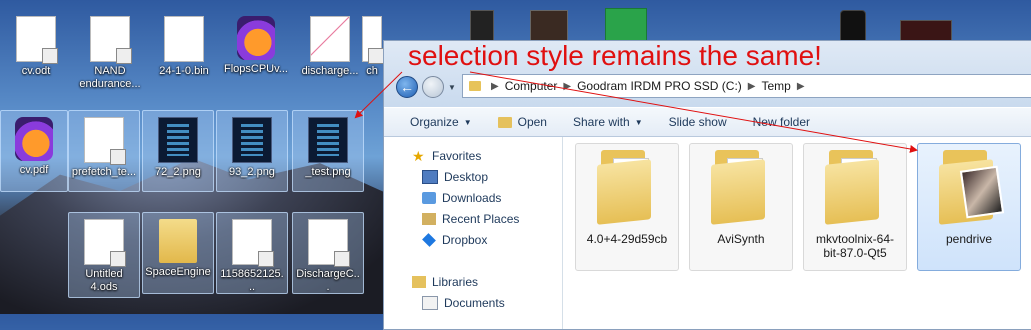  Describe the element at coordinates (693, 112) in the screenshot. I see `arrow-to-explorer` at that location.